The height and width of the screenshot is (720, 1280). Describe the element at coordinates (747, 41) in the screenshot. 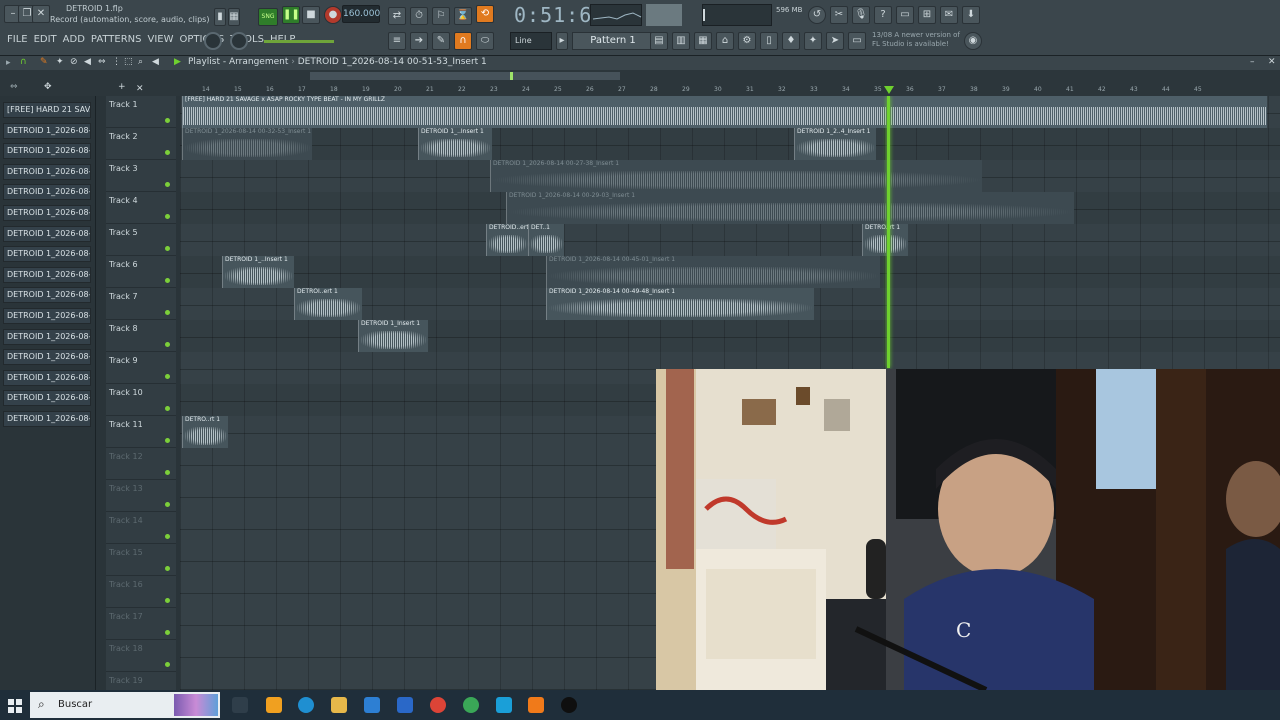

I see `plugin-picker-icon: ⚙` at that location.